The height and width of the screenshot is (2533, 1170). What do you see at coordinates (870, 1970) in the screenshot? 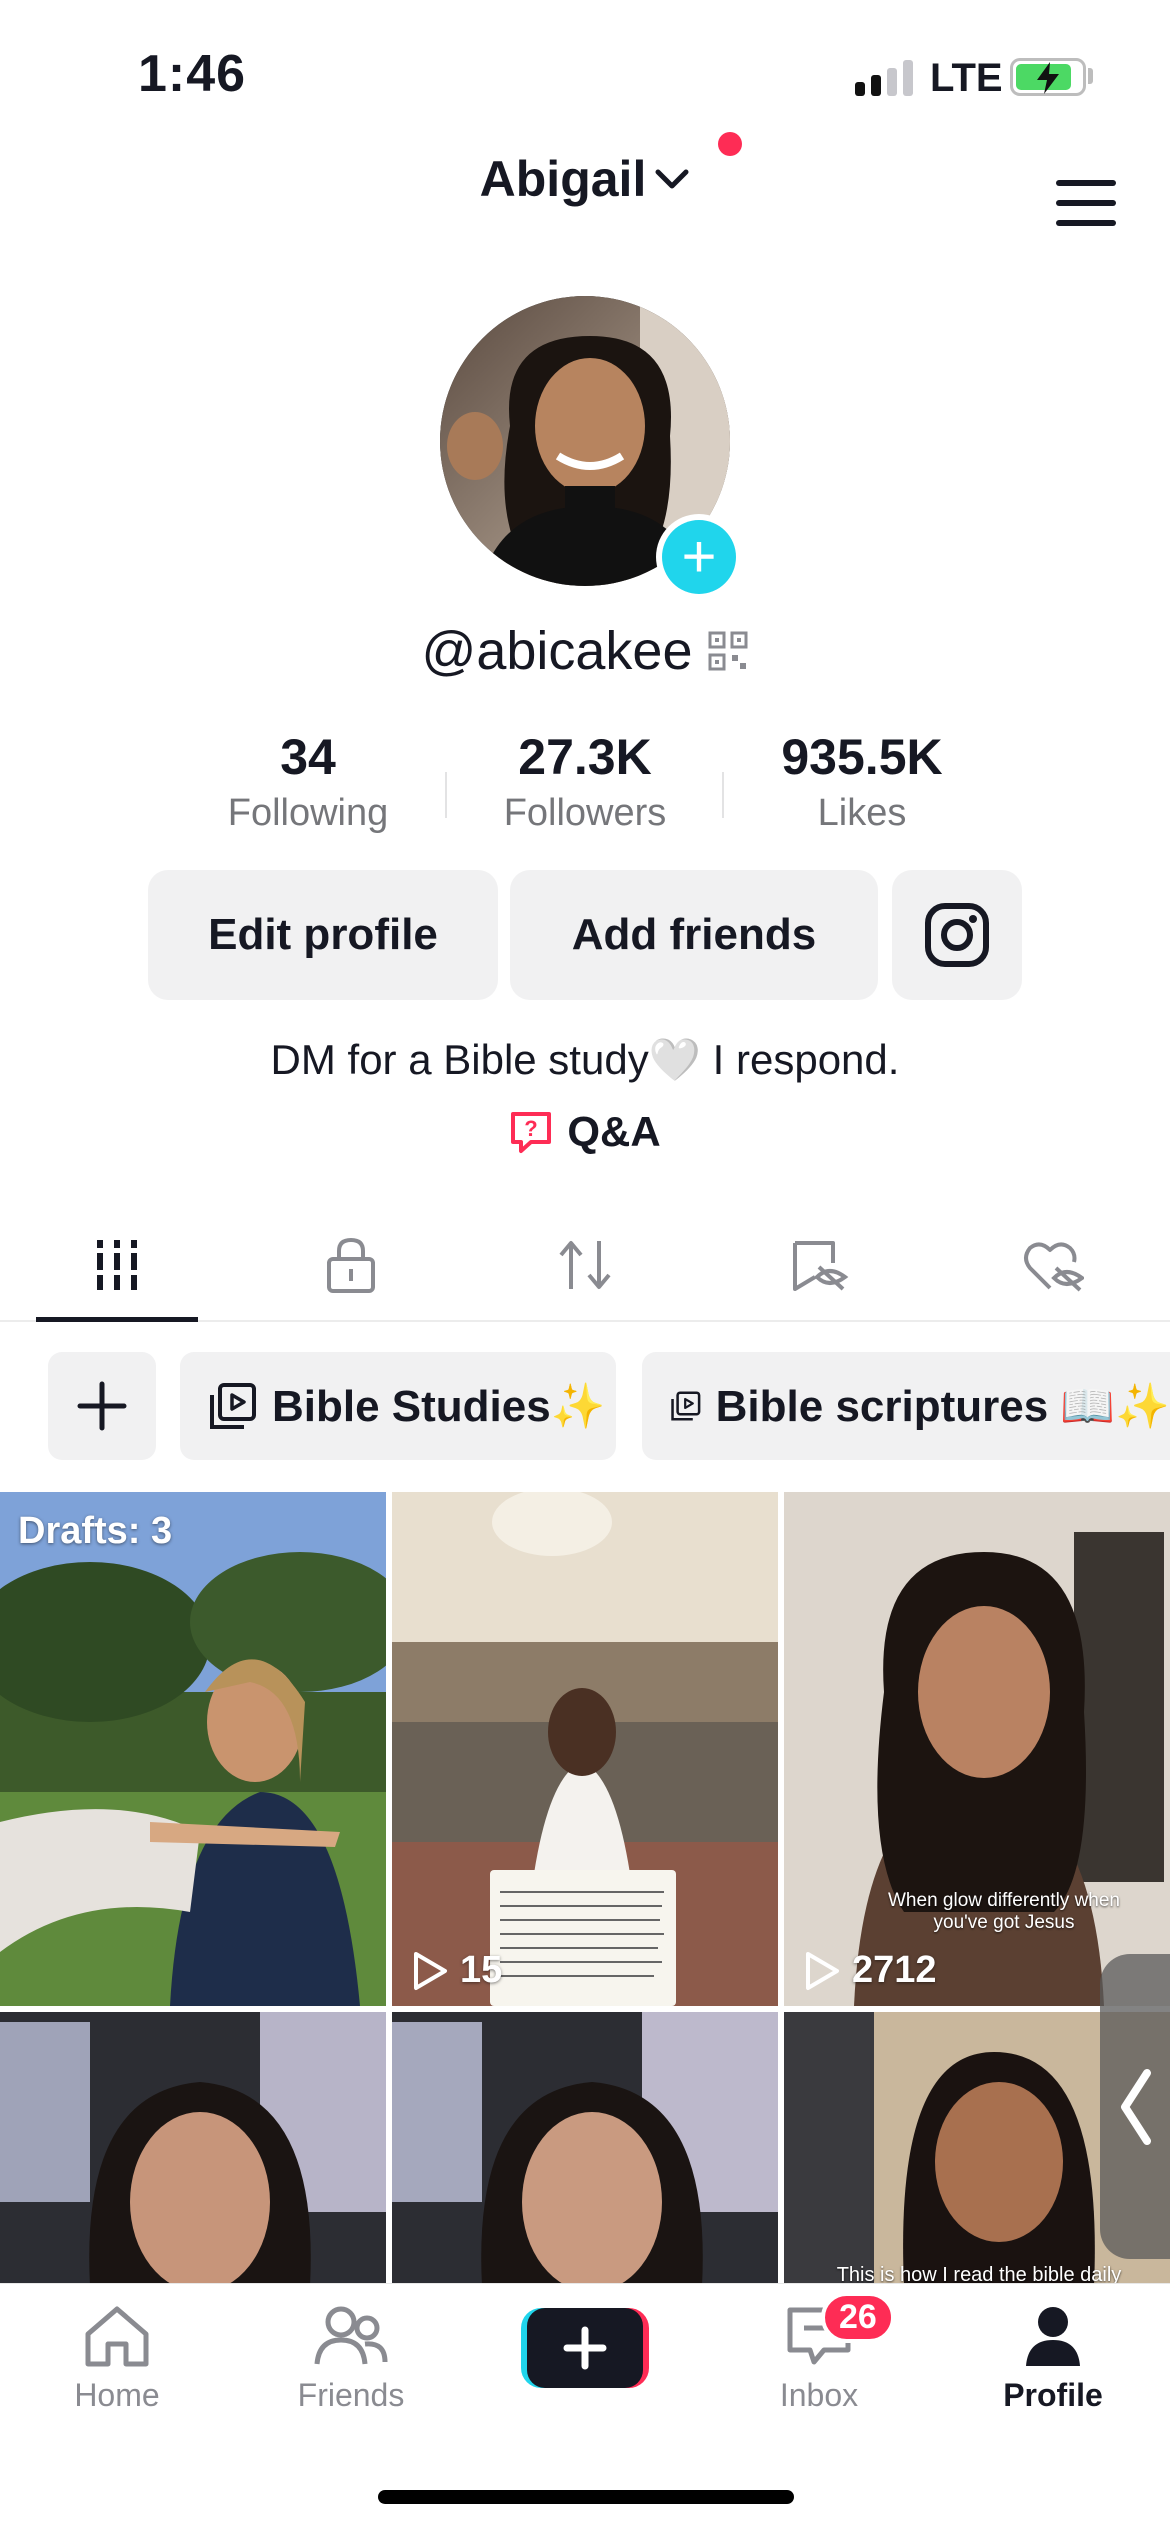
I see `view-count: 2712` at bounding box center [870, 1970].